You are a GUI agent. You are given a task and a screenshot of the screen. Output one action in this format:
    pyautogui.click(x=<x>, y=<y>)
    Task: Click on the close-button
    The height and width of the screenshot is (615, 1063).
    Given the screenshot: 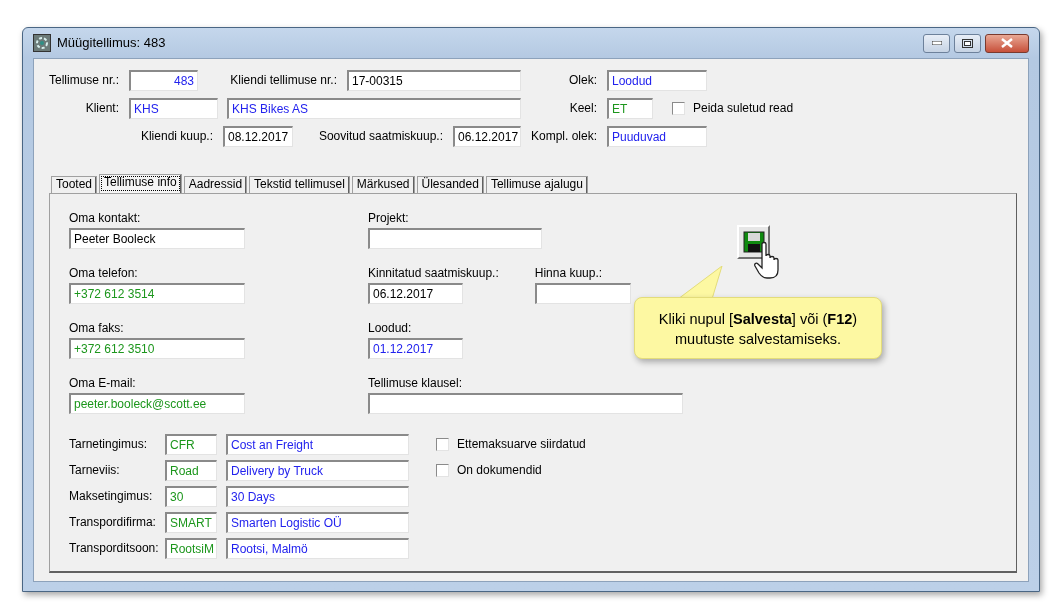 What is the action you would take?
    pyautogui.click(x=1007, y=43)
    